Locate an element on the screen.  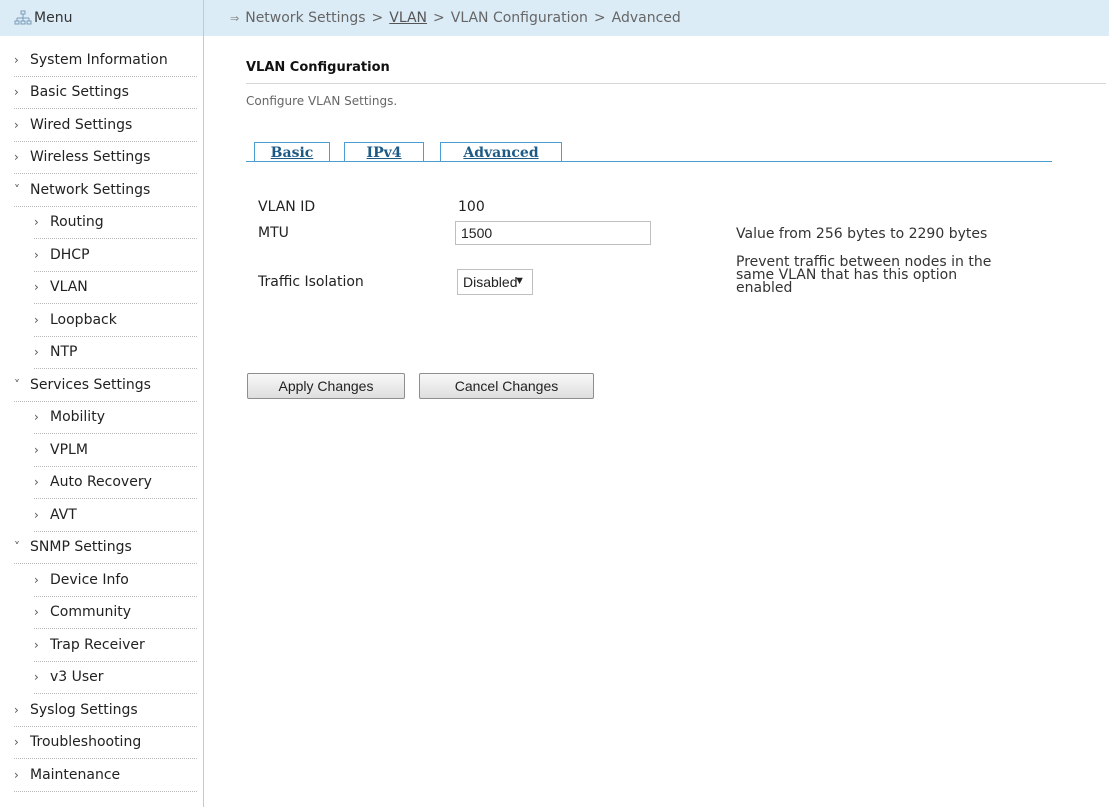
sidebar-item-label: Community is located at coordinates (91, 612).